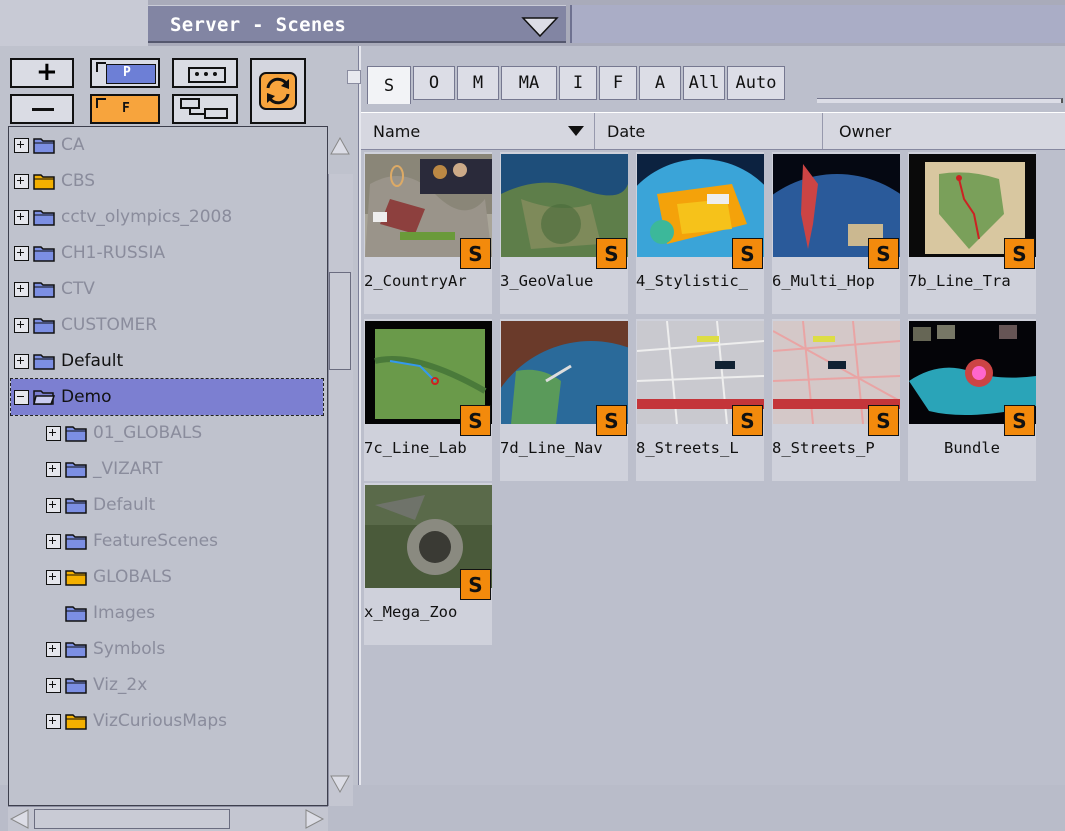  I want to click on panel-title-selector: Server - Scenes, so click(357, 24).